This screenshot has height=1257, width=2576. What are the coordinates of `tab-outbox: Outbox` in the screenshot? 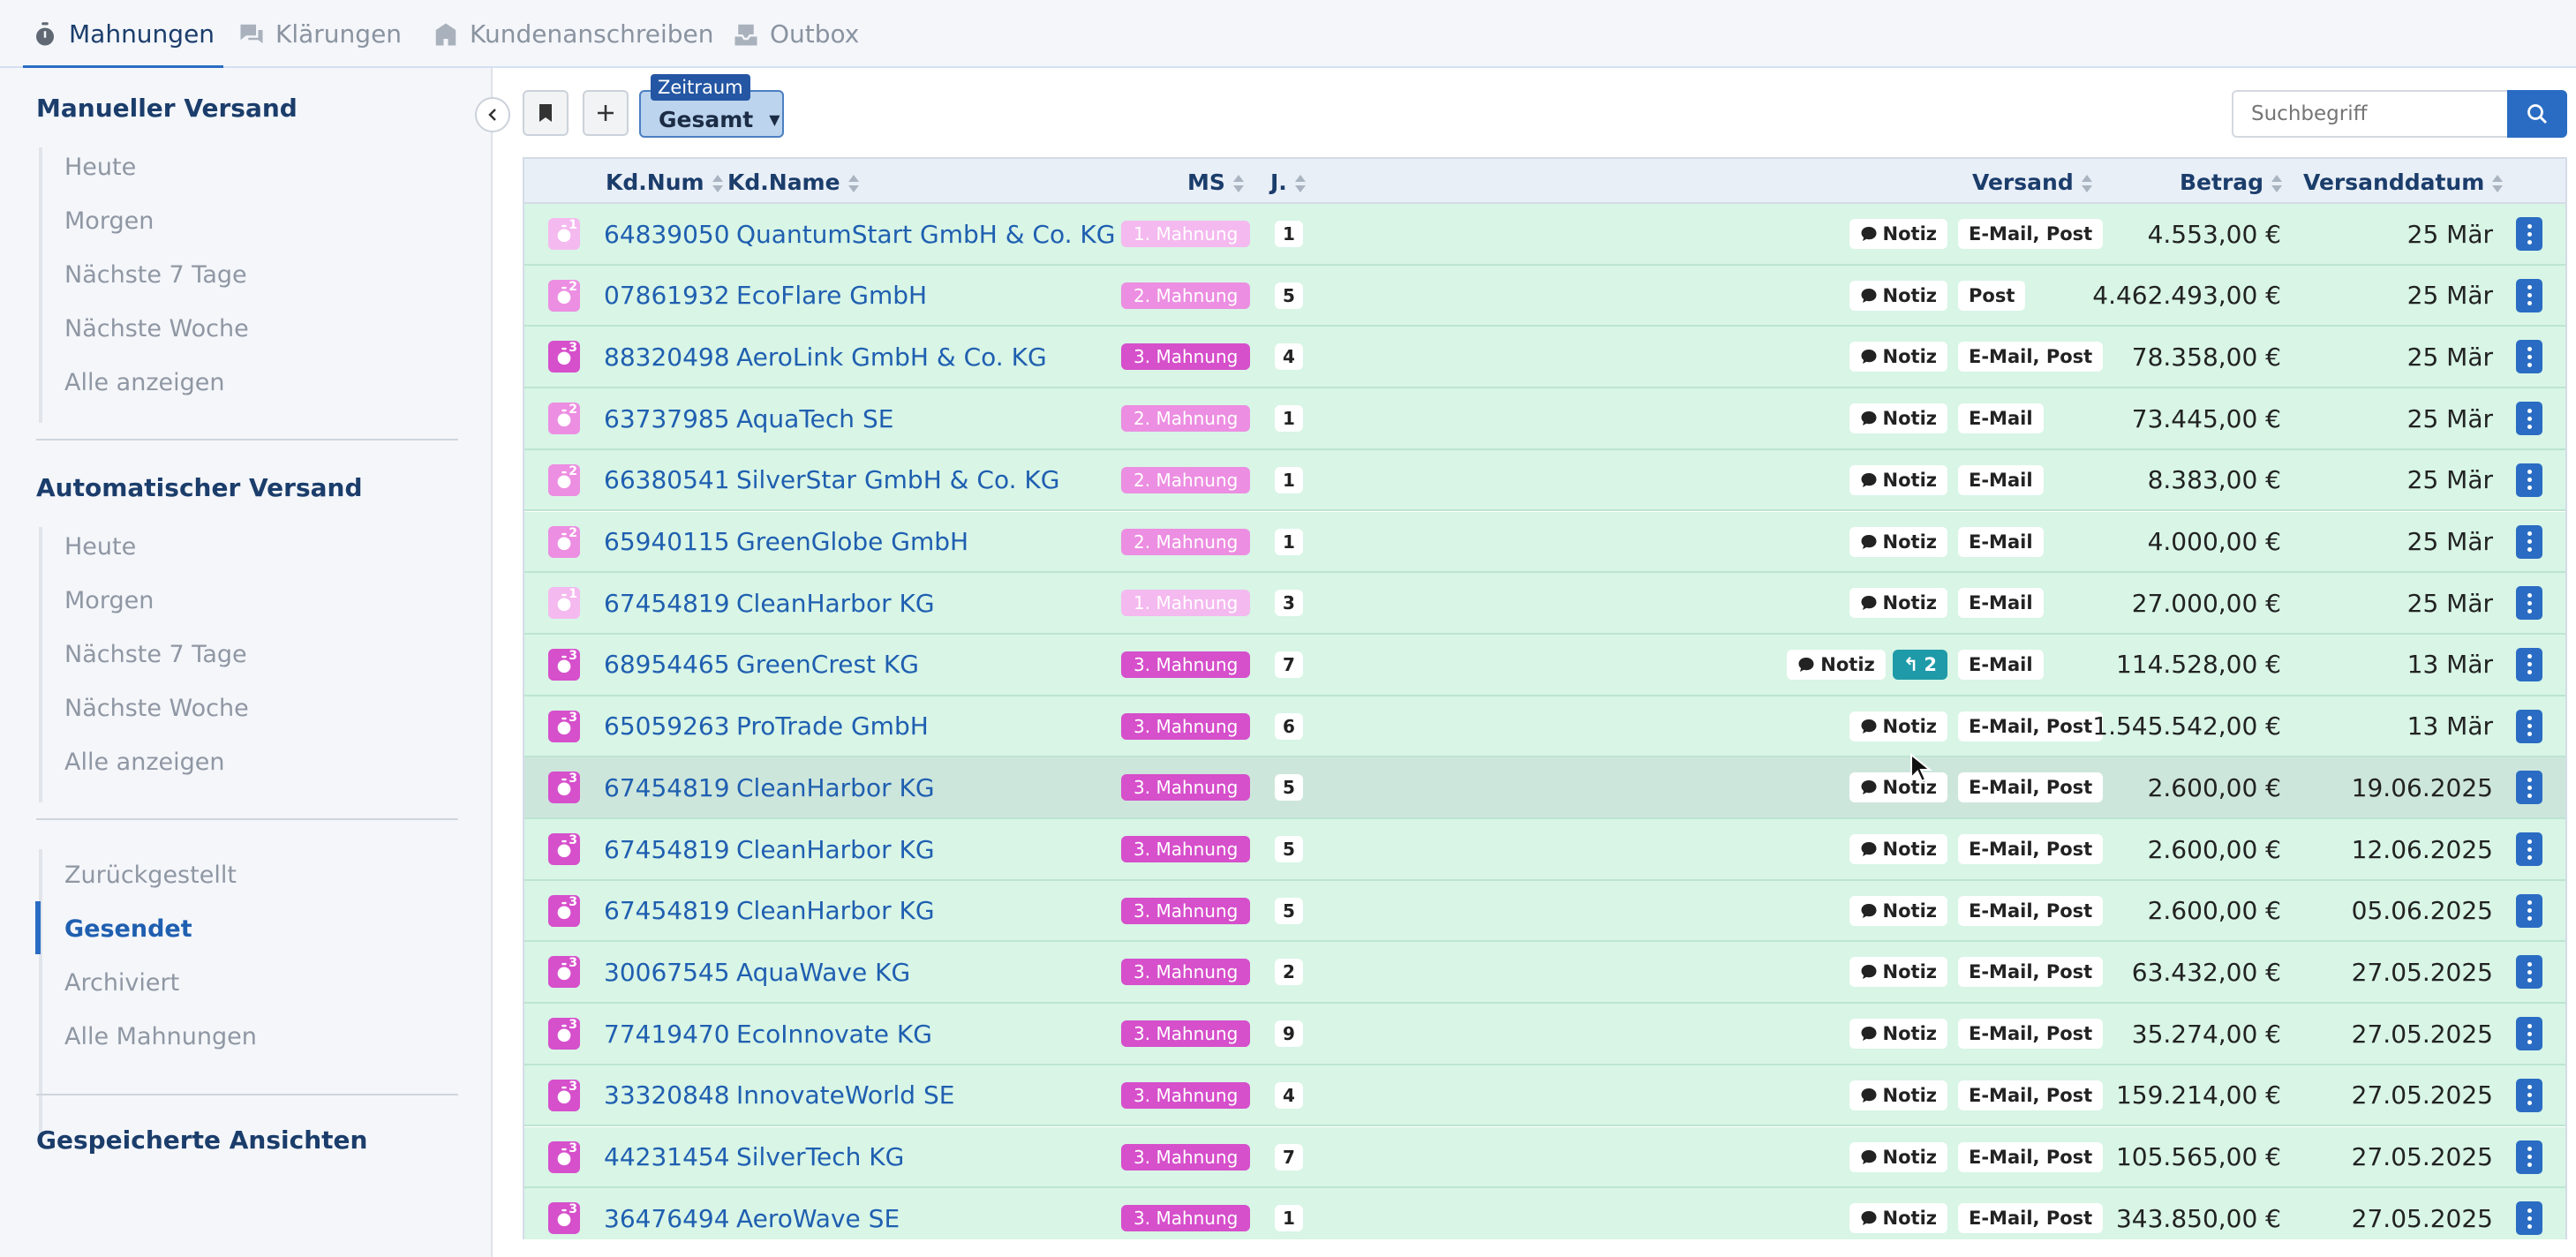 It's located at (796, 34).